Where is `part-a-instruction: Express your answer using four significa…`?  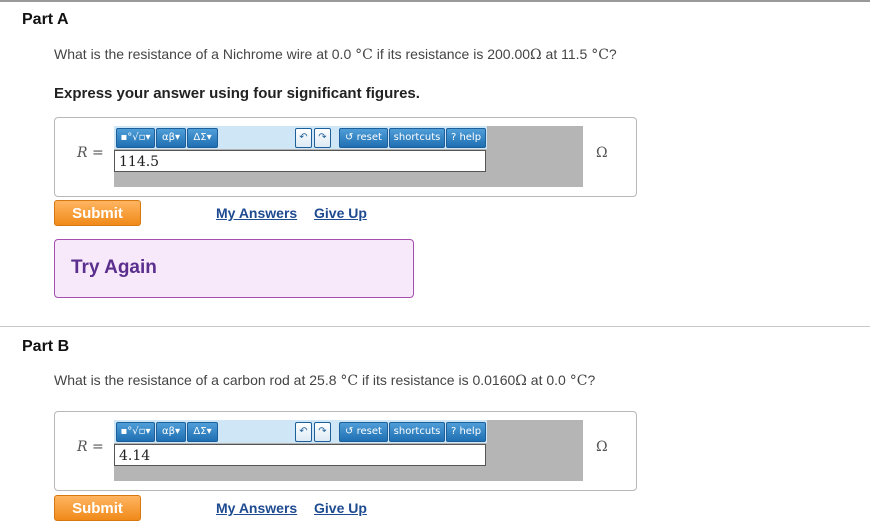 part-a-instruction: Express your answer using four significa… is located at coordinates (237, 93).